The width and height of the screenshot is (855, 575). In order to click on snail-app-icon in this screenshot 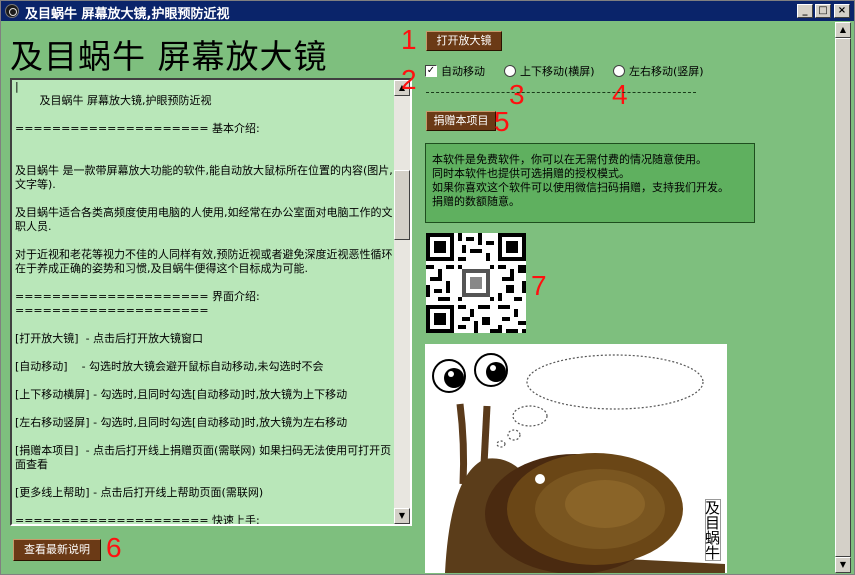, I will do `click(12, 11)`.